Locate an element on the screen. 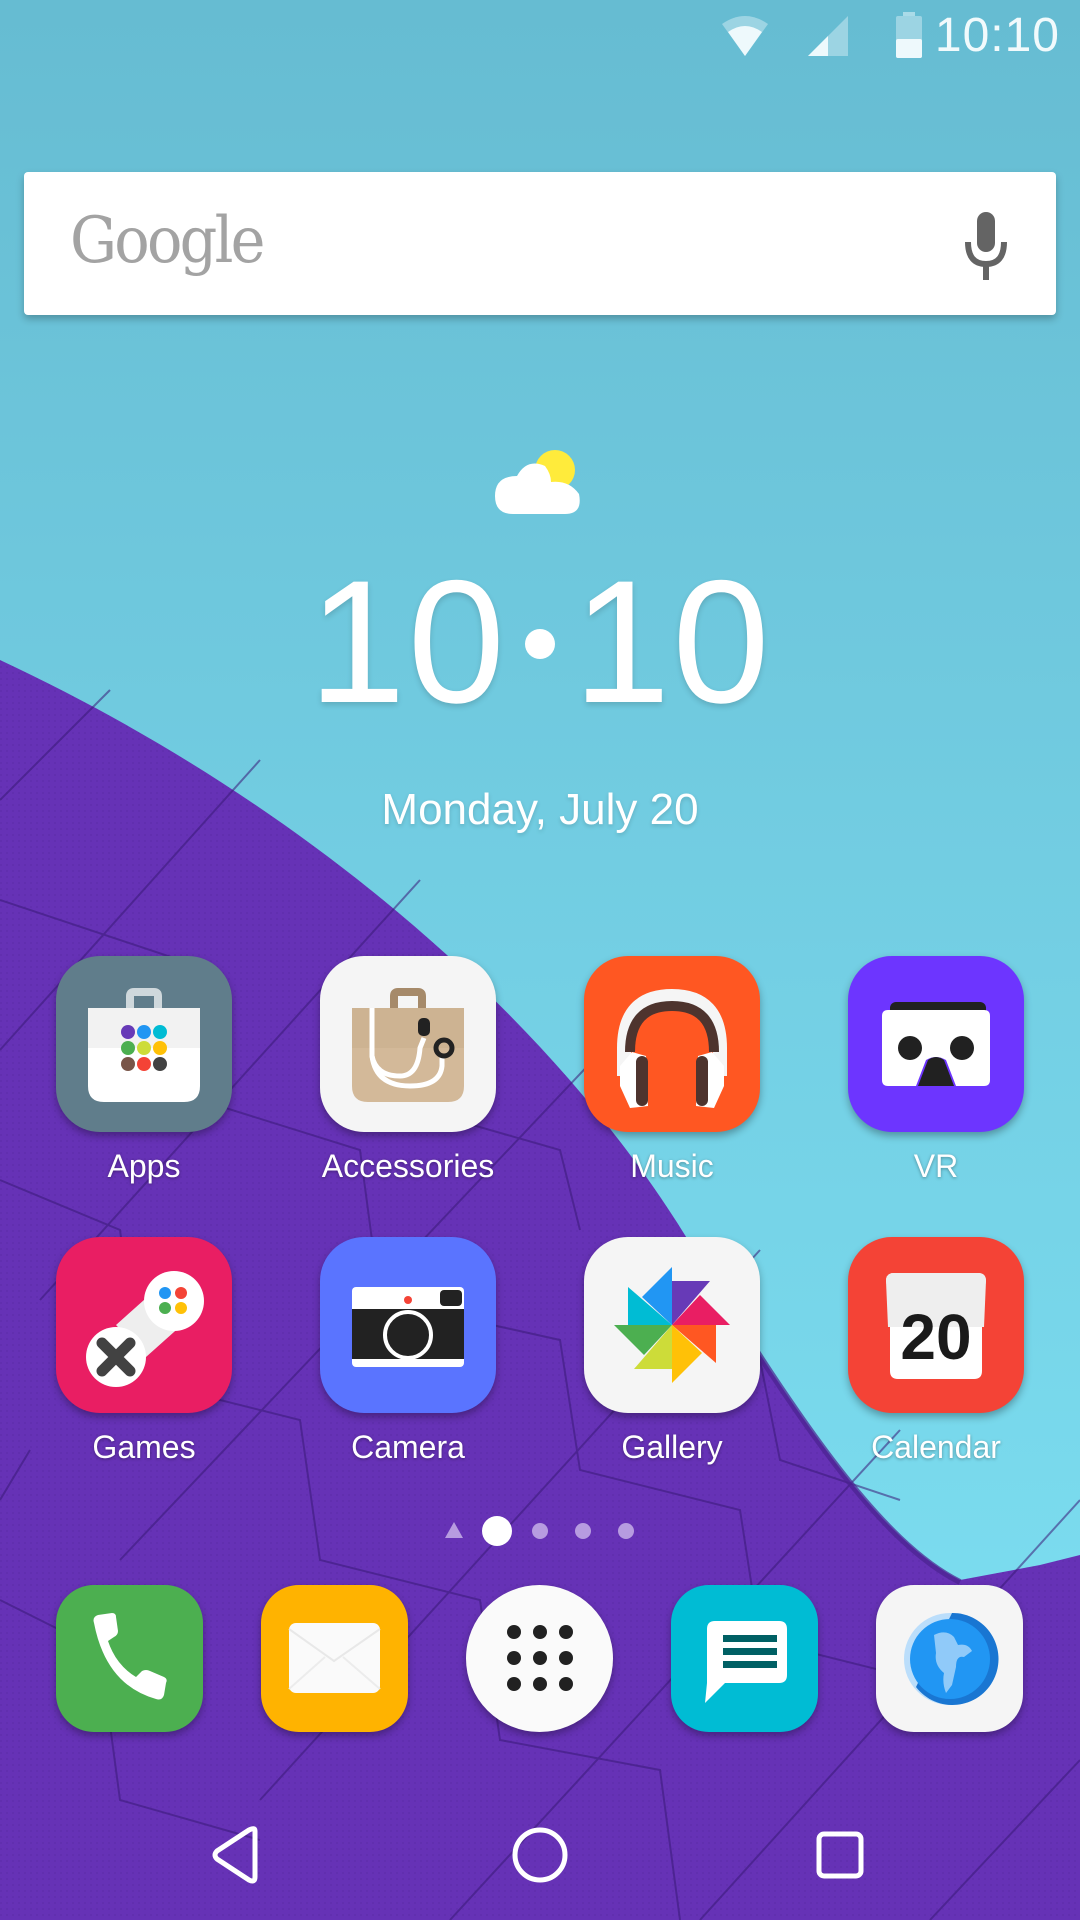 This screenshot has width=1080, height=1920. app-apps: Apps is located at coordinates (144, 1070).